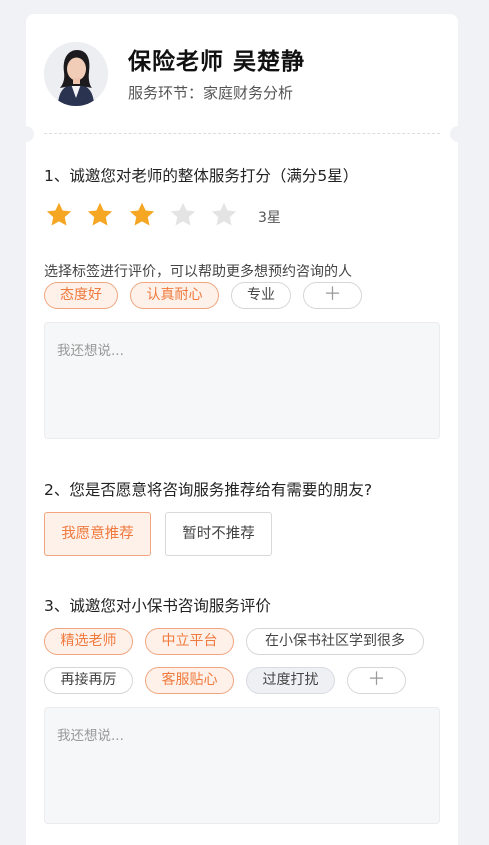 This screenshot has height=845, width=489. What do you see at coordinates (242, 133) in the screenshot?
I see `dashed-divider` at bounding box center [242, 133].